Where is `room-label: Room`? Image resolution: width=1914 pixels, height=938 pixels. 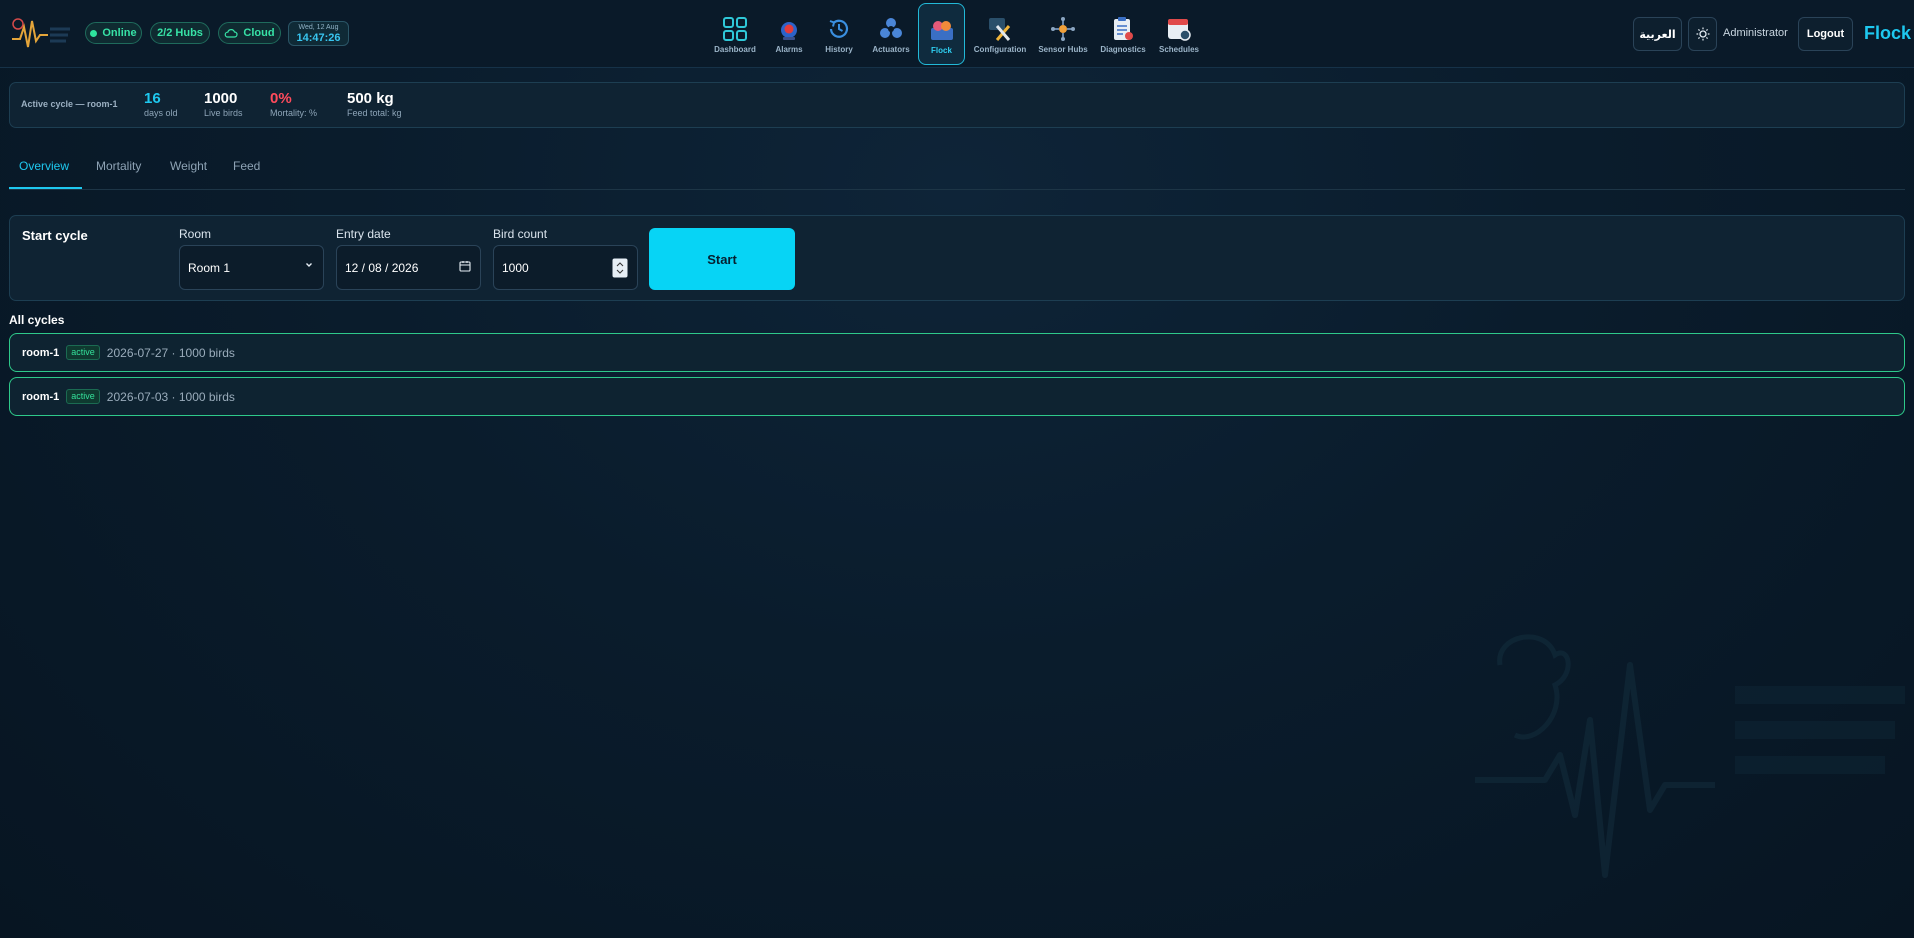 room-label: Room is located at coordinates (195, 234).